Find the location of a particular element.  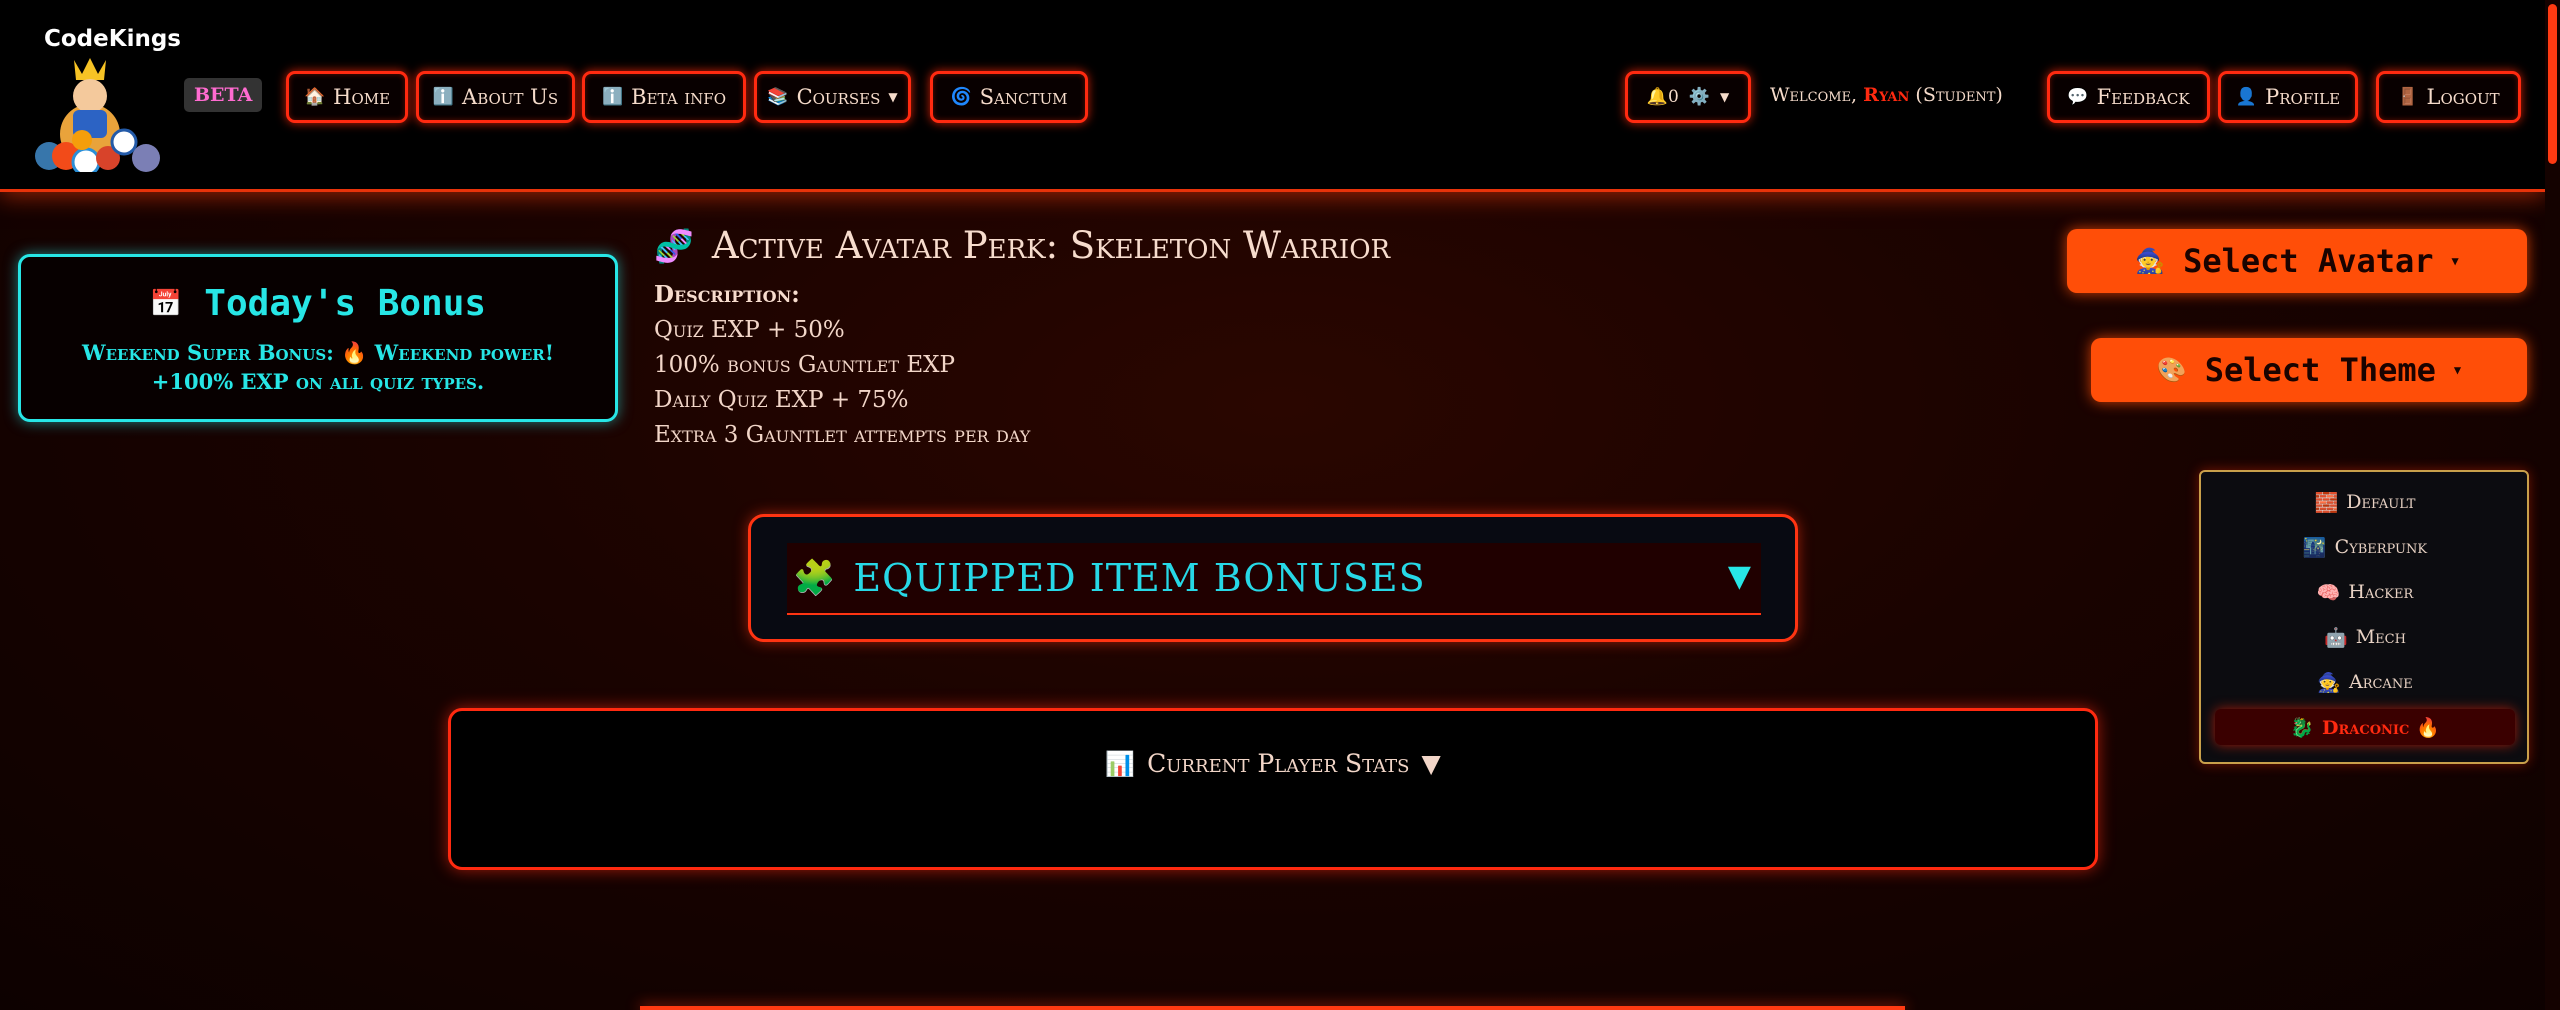

palette-icon: 🎨 is located at coordinates (2171, 370).